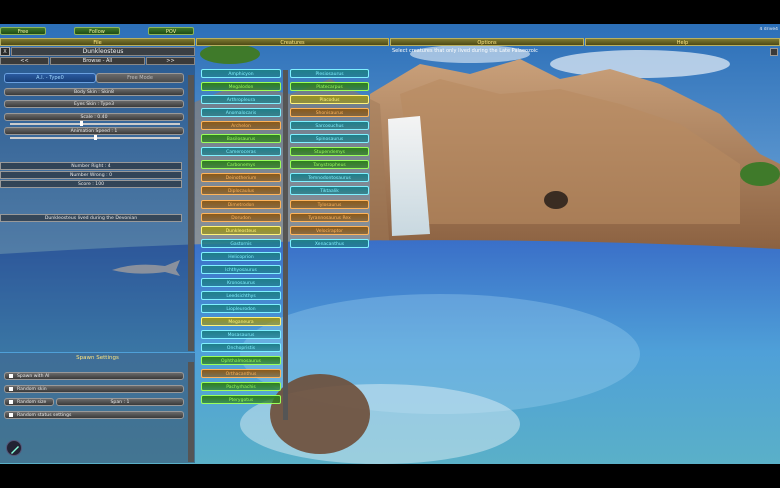 This screenshot has height=488, width=780. What do you see at coordinates (241, 400) in the screenshot?
I see `creature-button: Pterygotus` at bounding box center [241, 400].